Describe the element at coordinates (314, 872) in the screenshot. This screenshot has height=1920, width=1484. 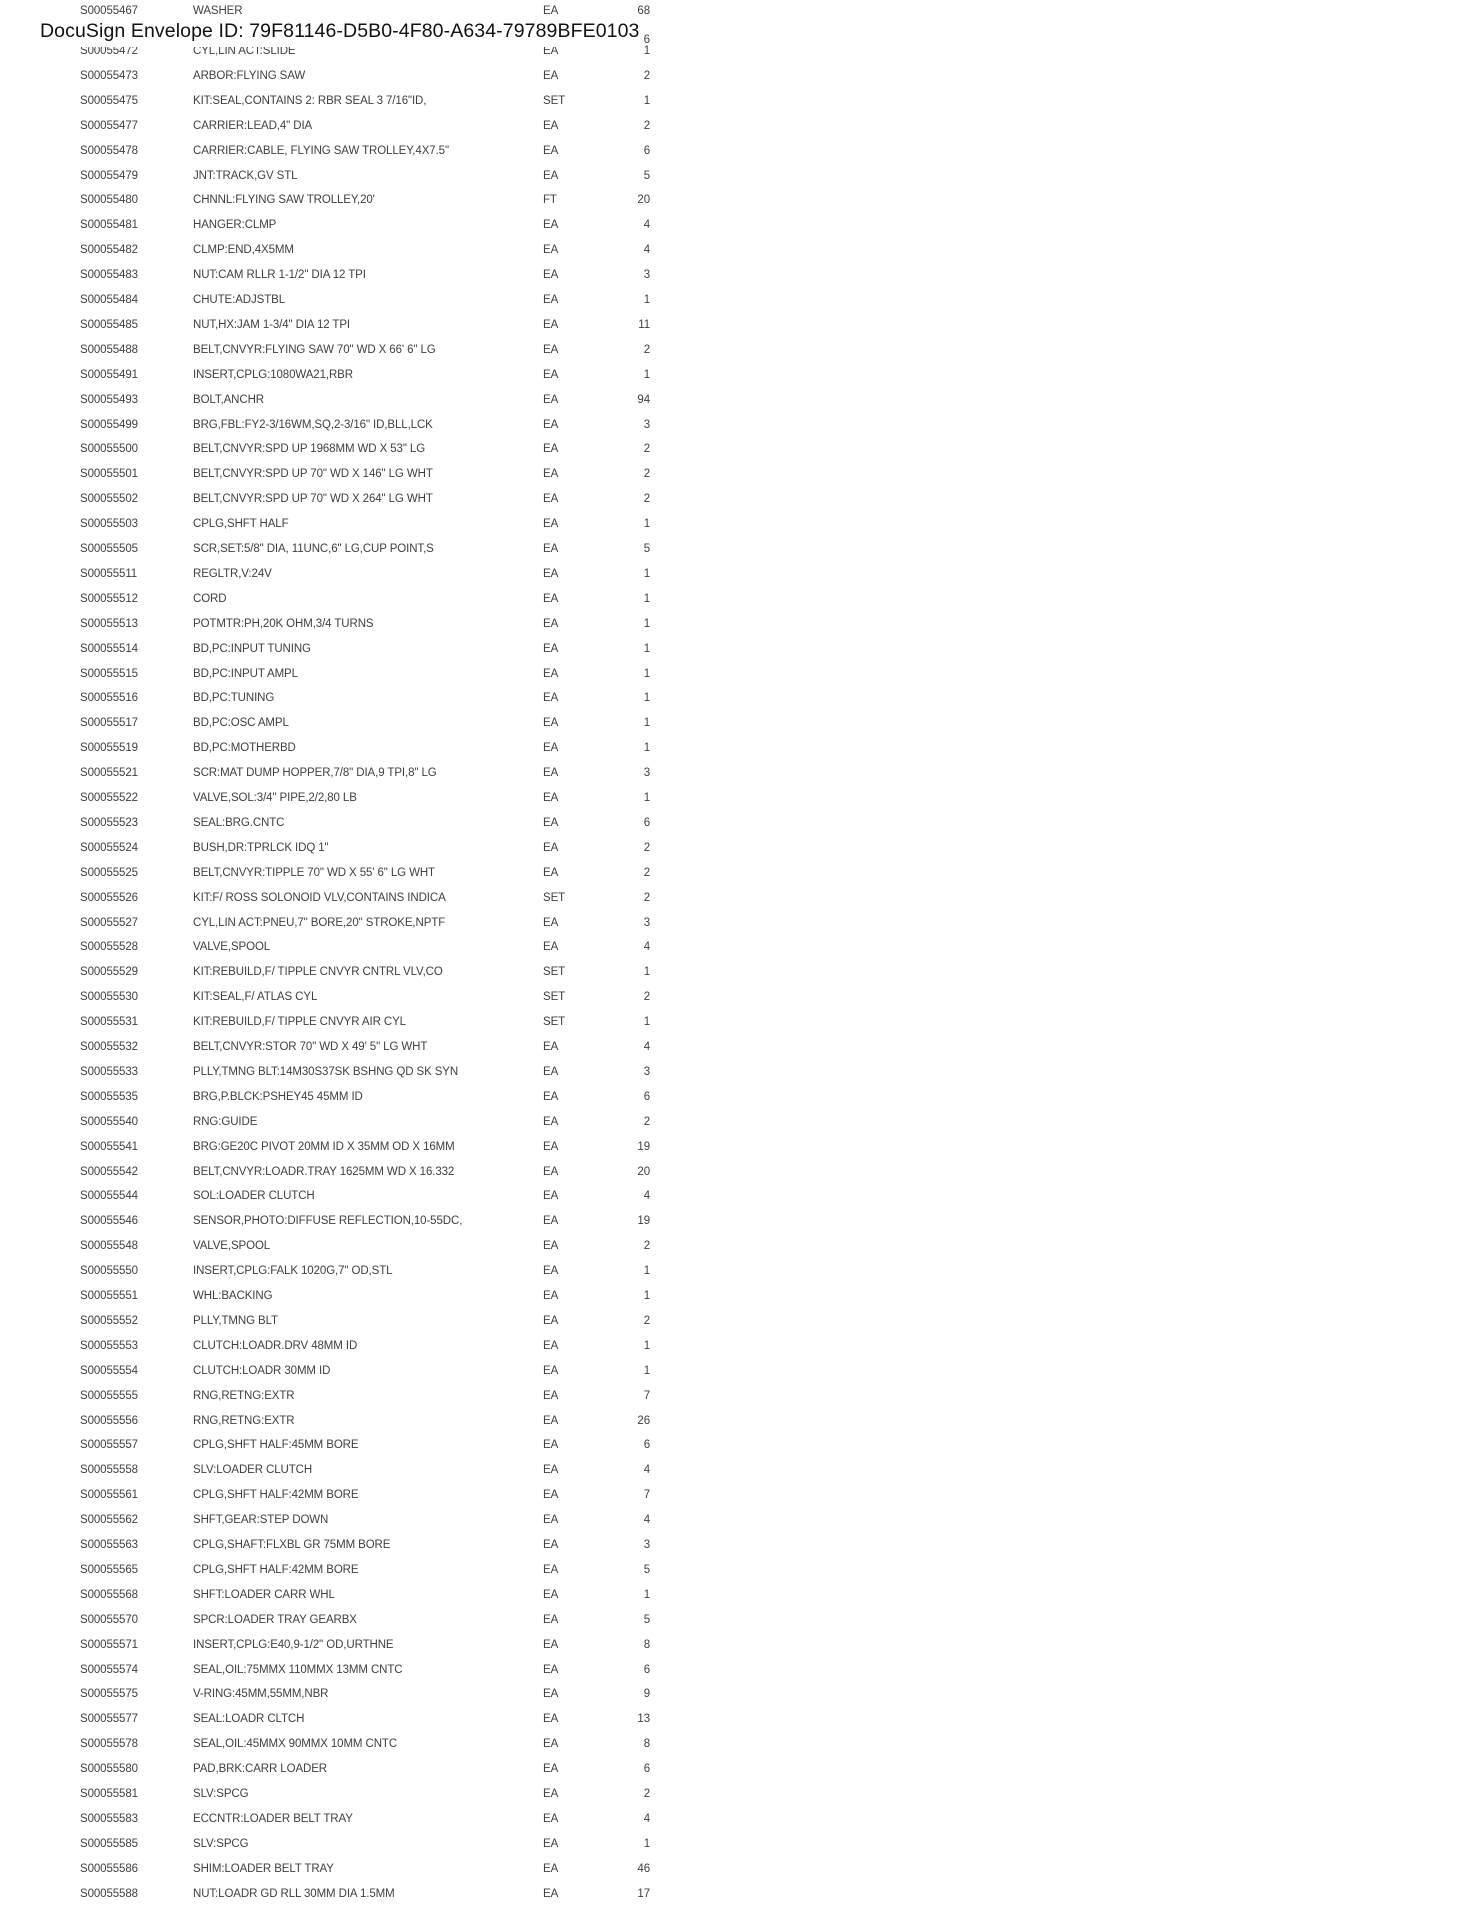
I see `item-description: BELT,CNVYR:TIPPLE 70" WD X 55' 6" LG WHT` at that location.